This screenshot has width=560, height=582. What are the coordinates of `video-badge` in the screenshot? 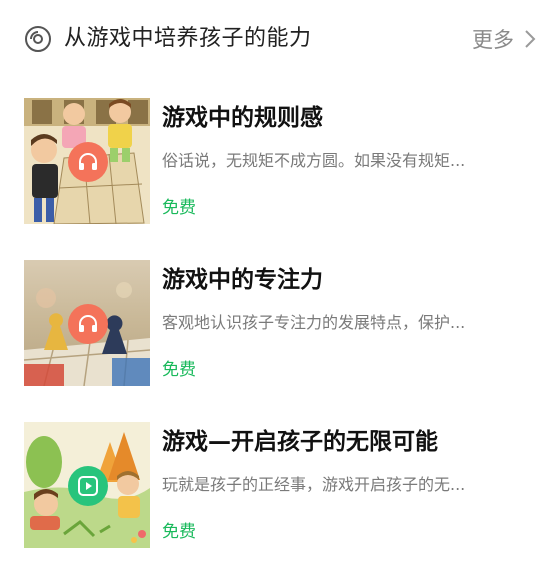 It's located at (88, 486).